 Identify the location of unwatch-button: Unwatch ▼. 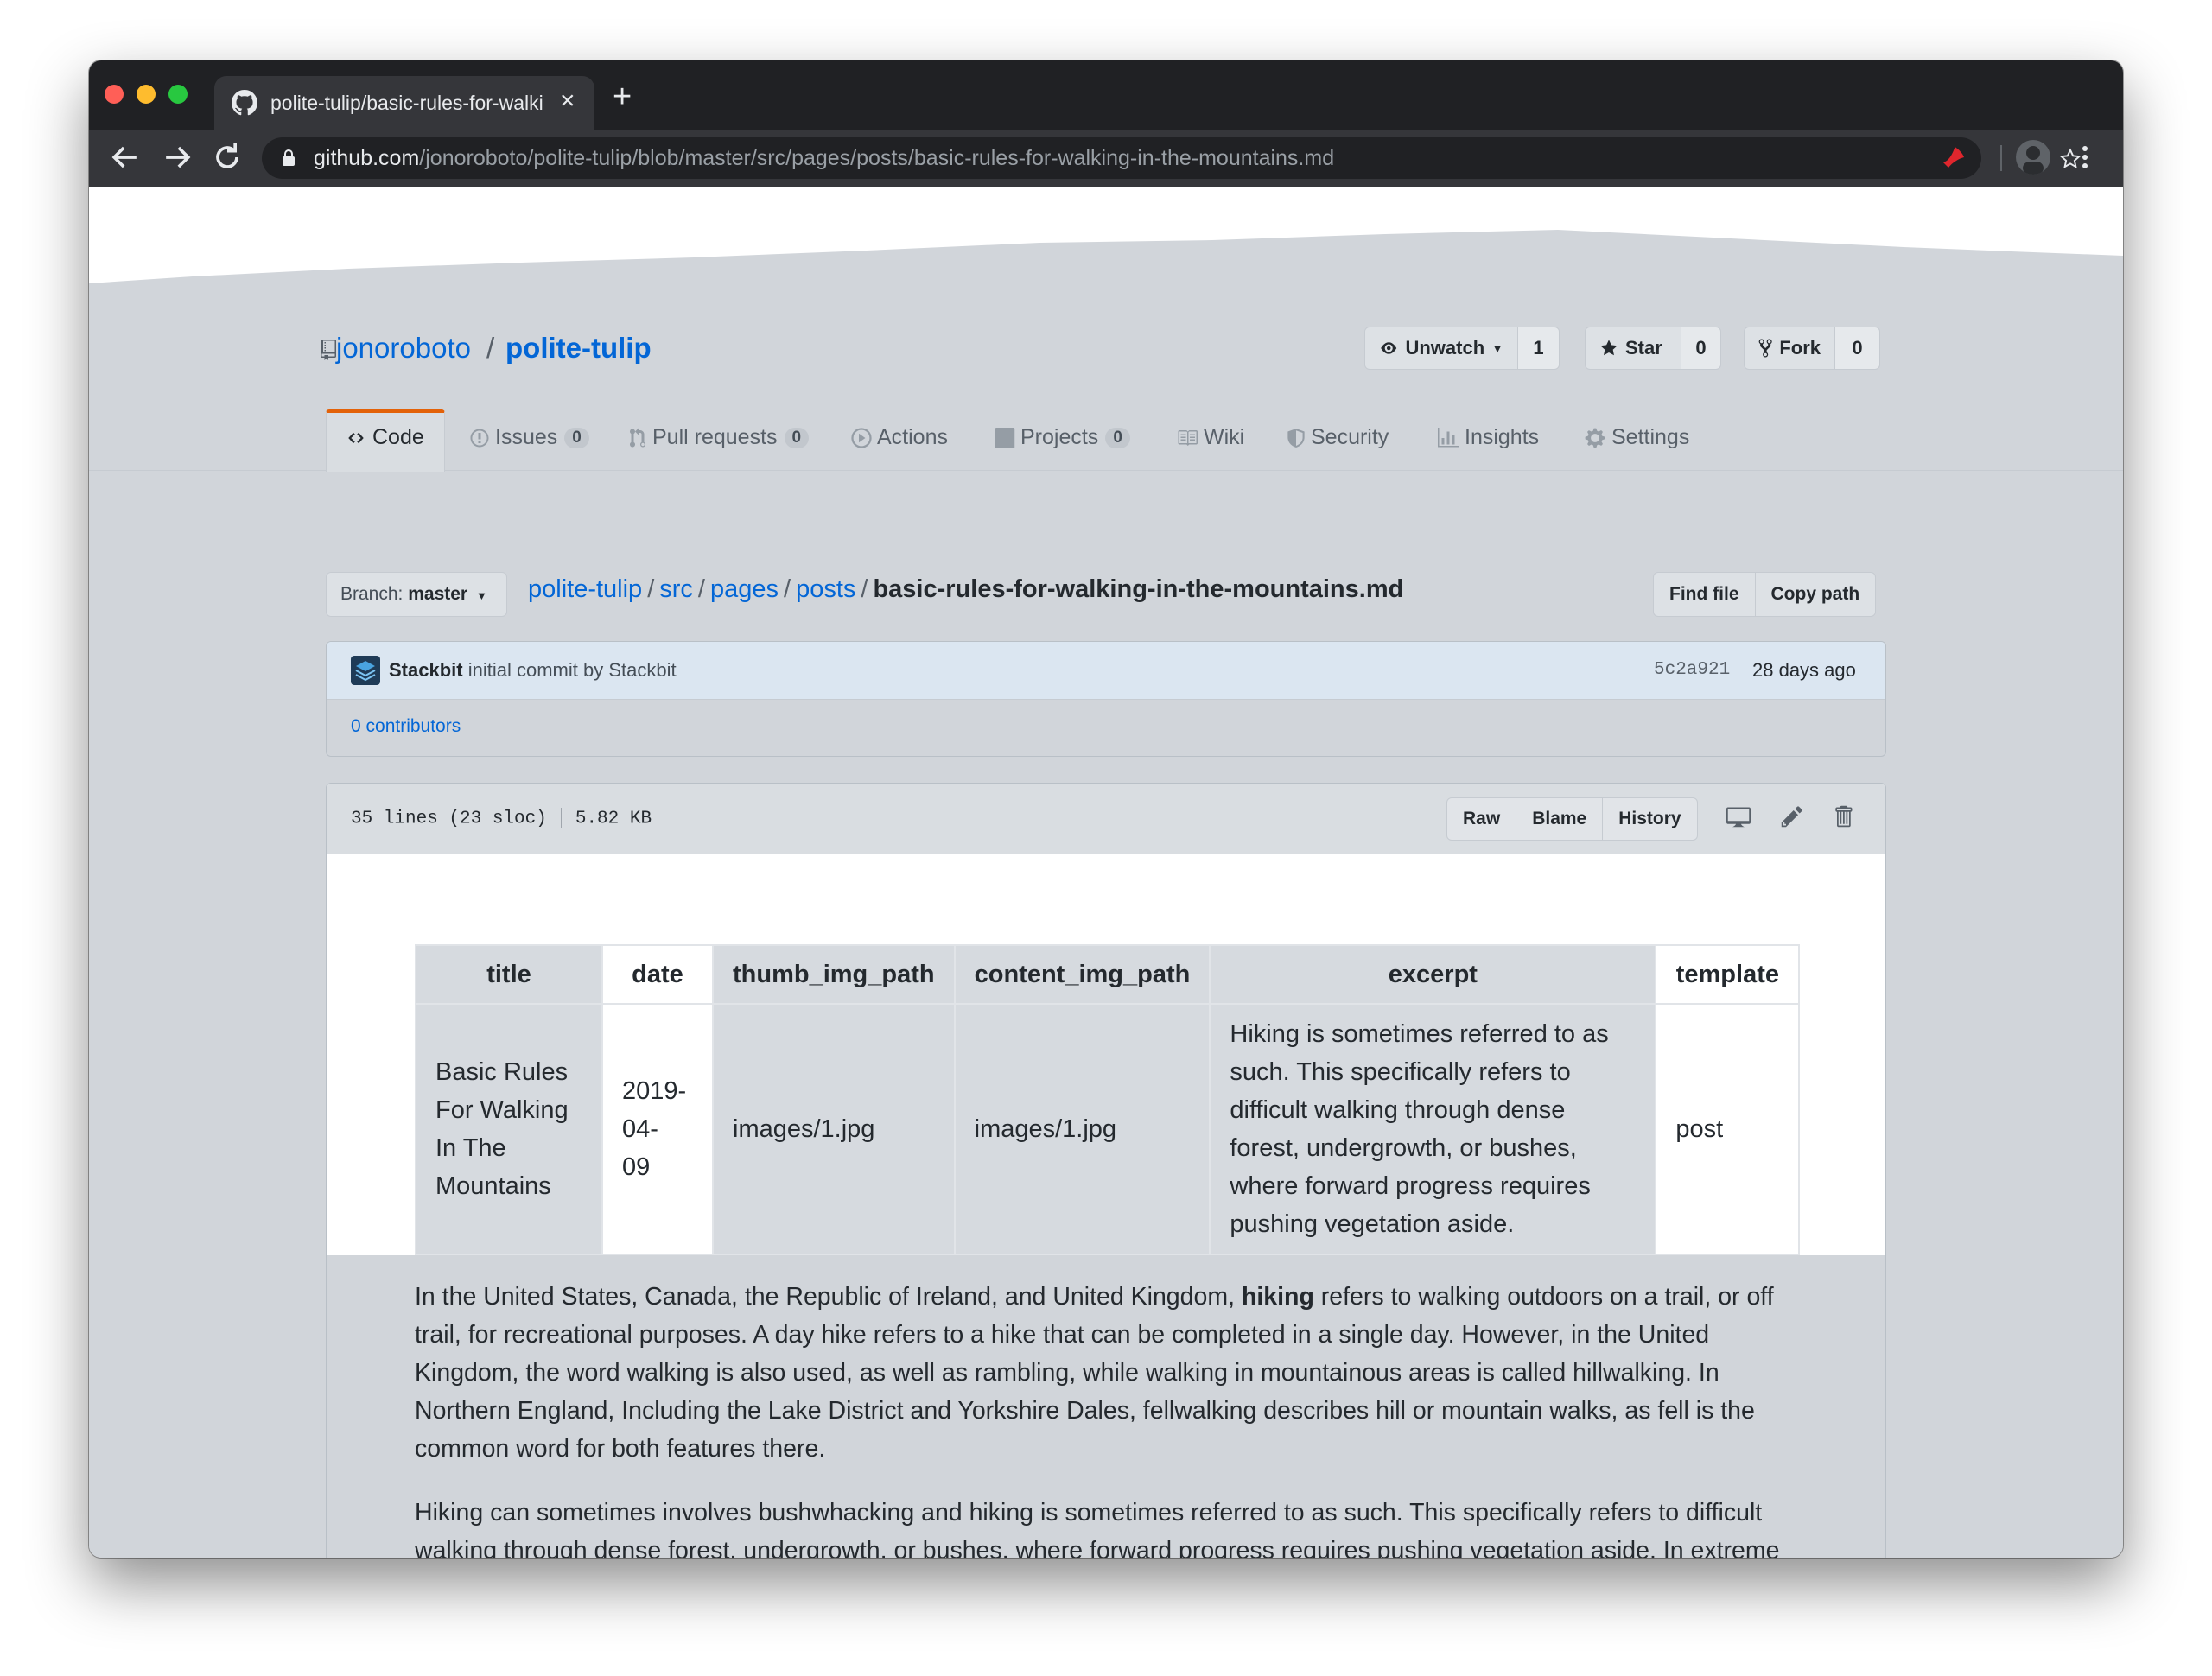
(1441, 348).